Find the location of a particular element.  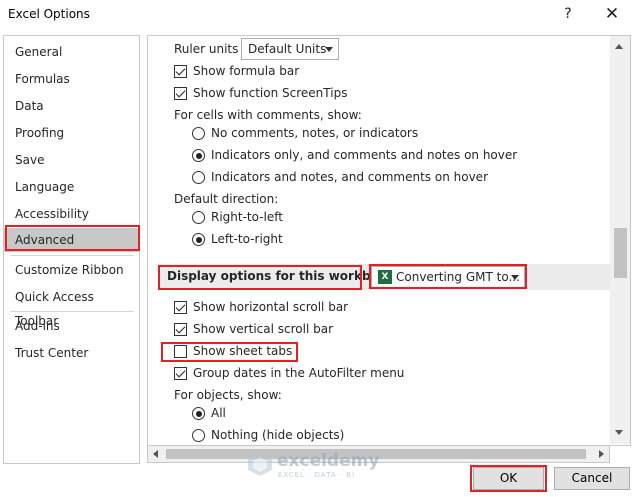

sidebar-item-save: Save is located at coordinates (71, 160).